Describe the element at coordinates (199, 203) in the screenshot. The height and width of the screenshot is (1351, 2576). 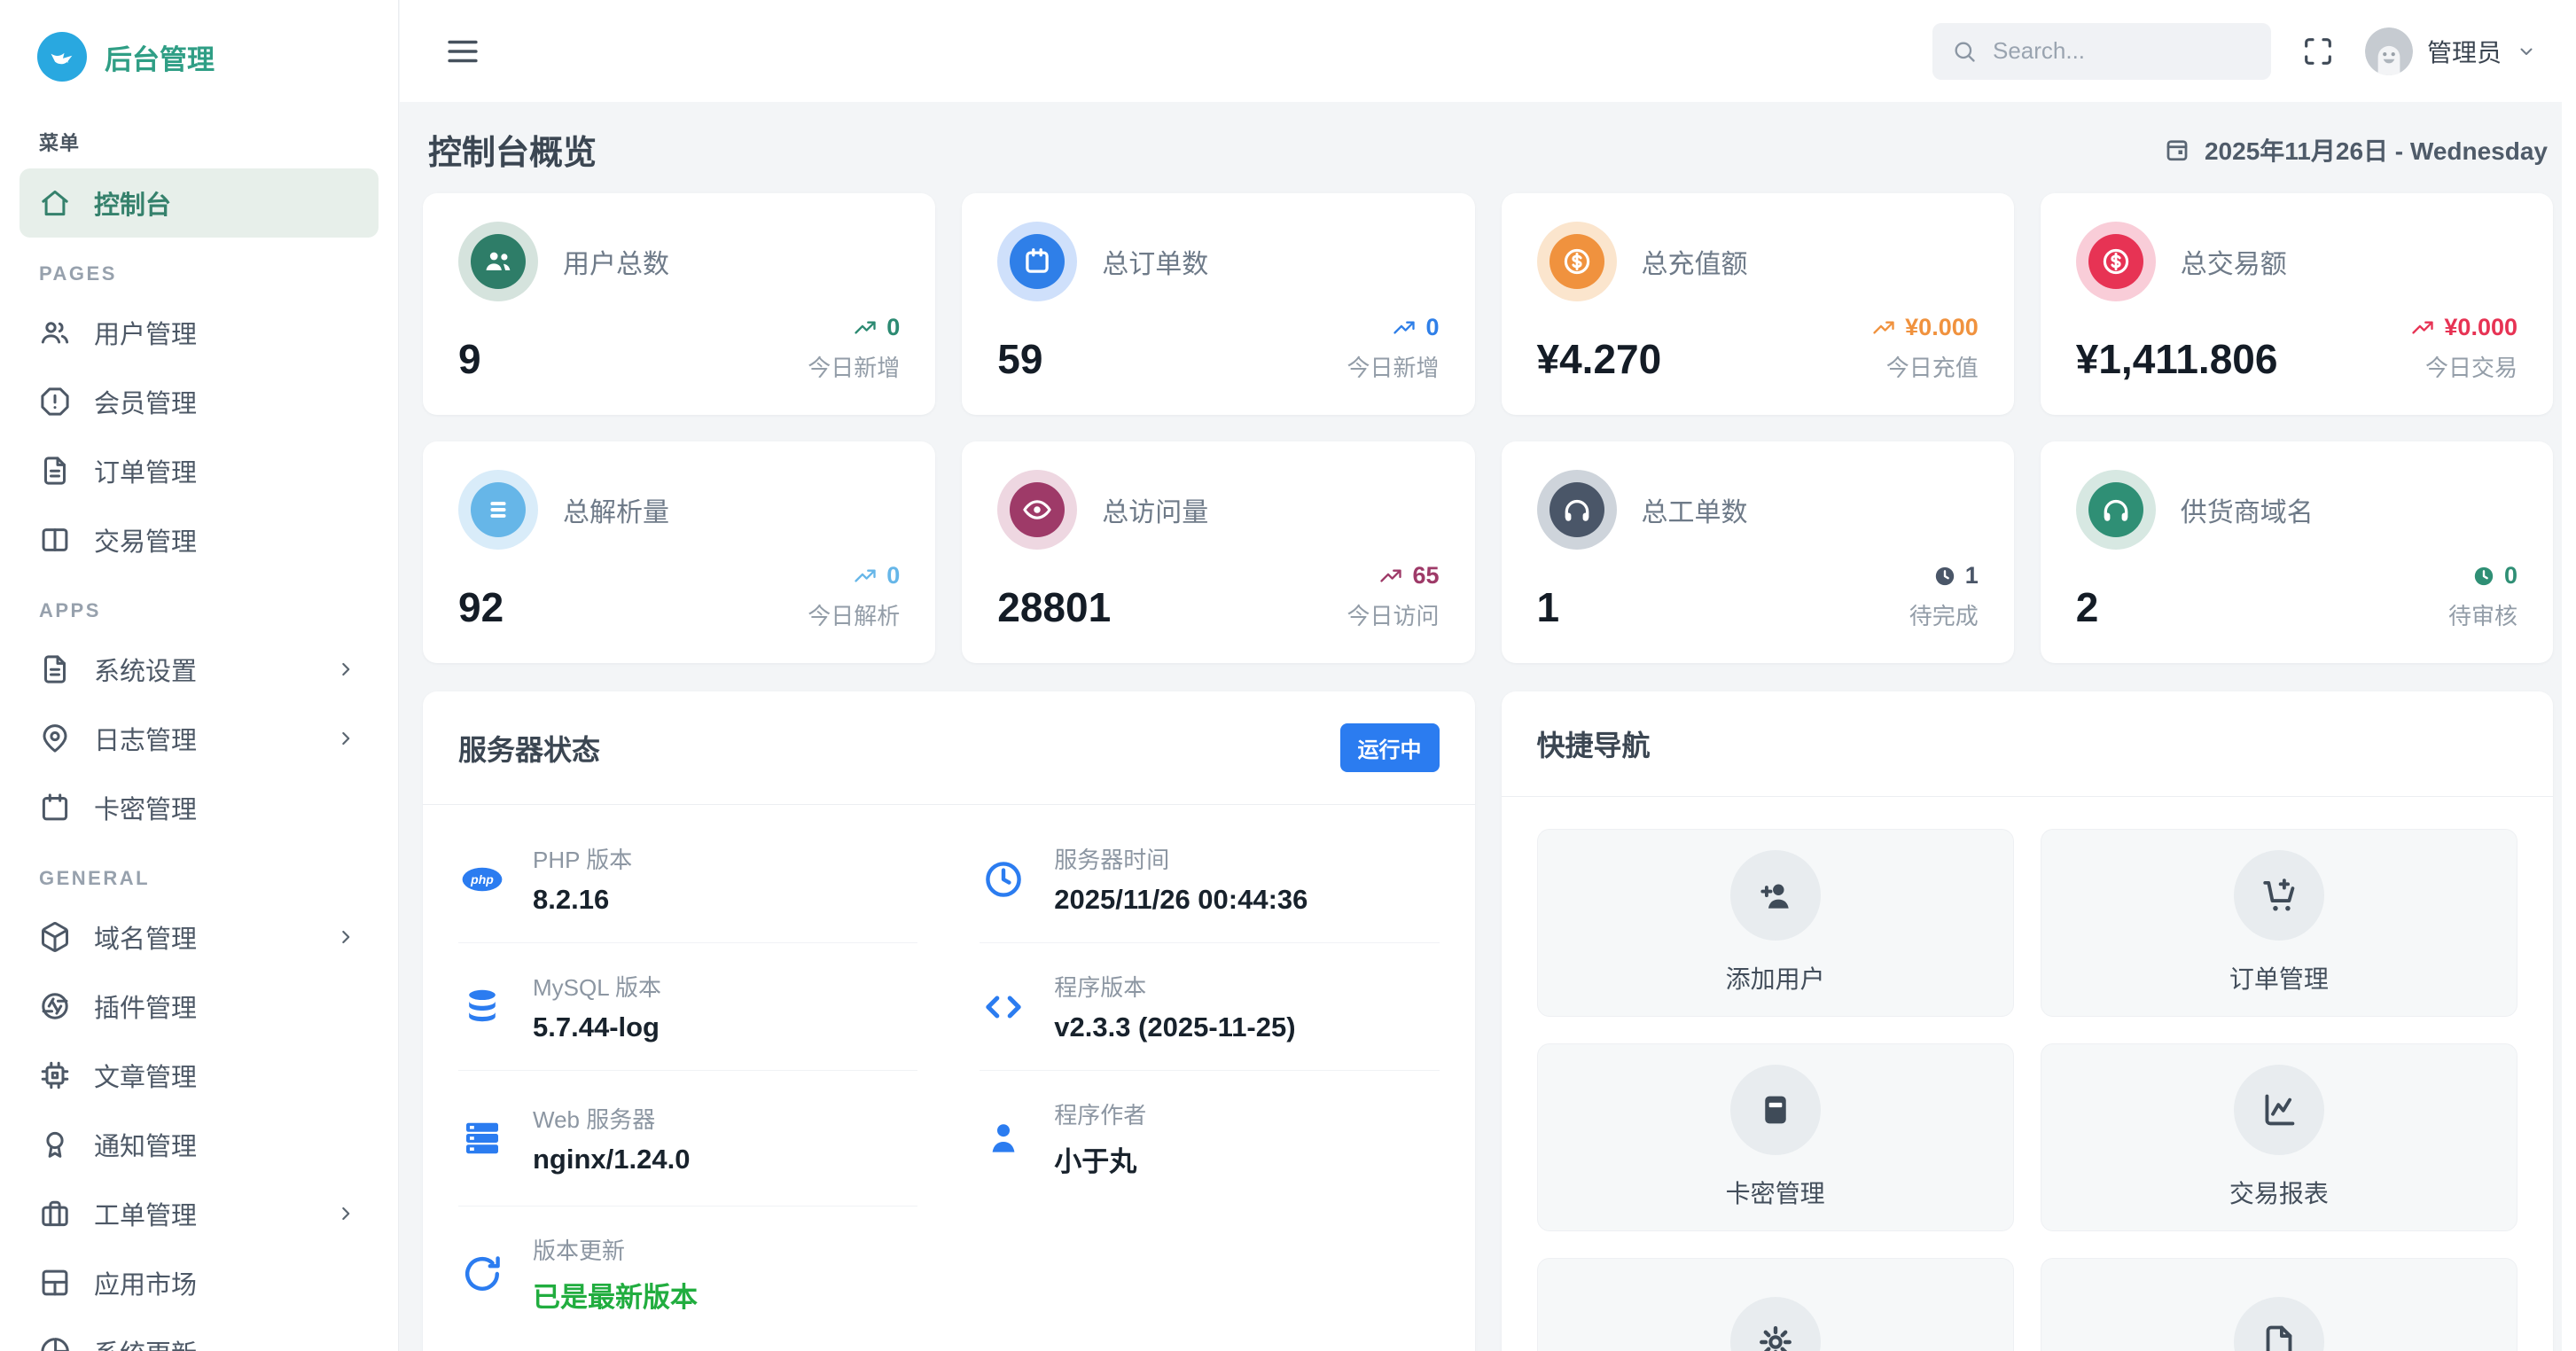
I see `sidebar-item-dashboard: 控制台` at that location.